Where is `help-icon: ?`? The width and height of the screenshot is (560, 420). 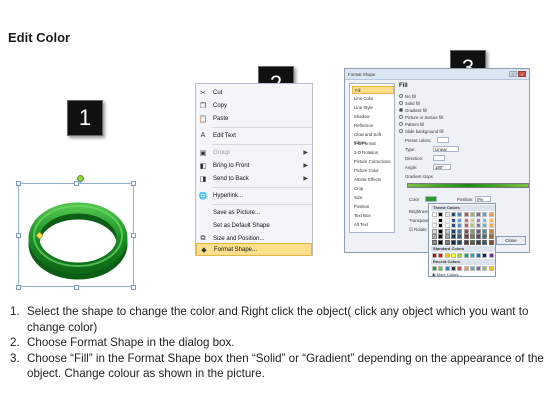 help-icon: ? is located at coordinates (513, 74).